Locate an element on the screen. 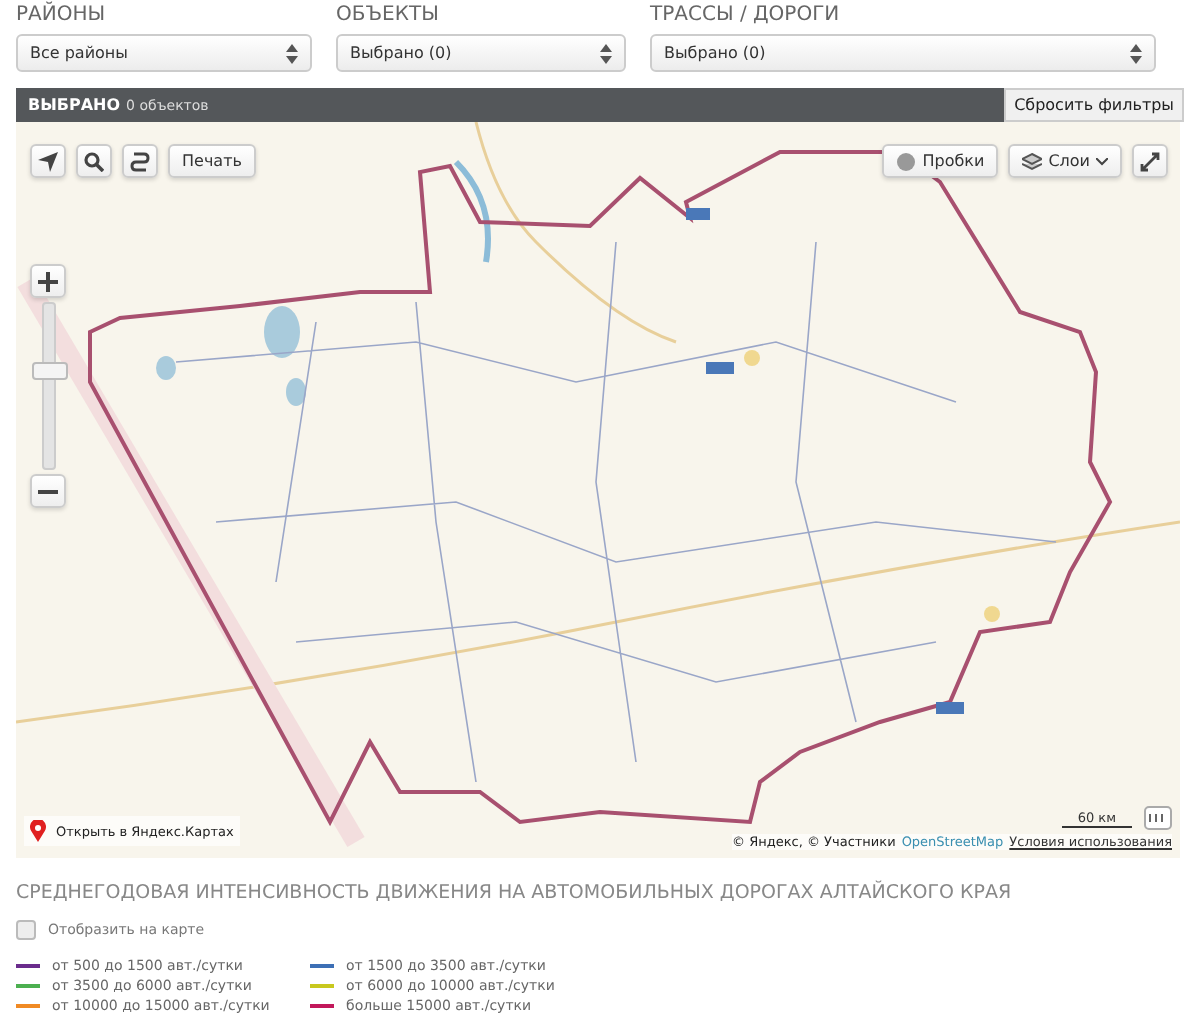 This screenshot has width=1200, height=1036. traffic-icon is located at coordinates (906, 161).